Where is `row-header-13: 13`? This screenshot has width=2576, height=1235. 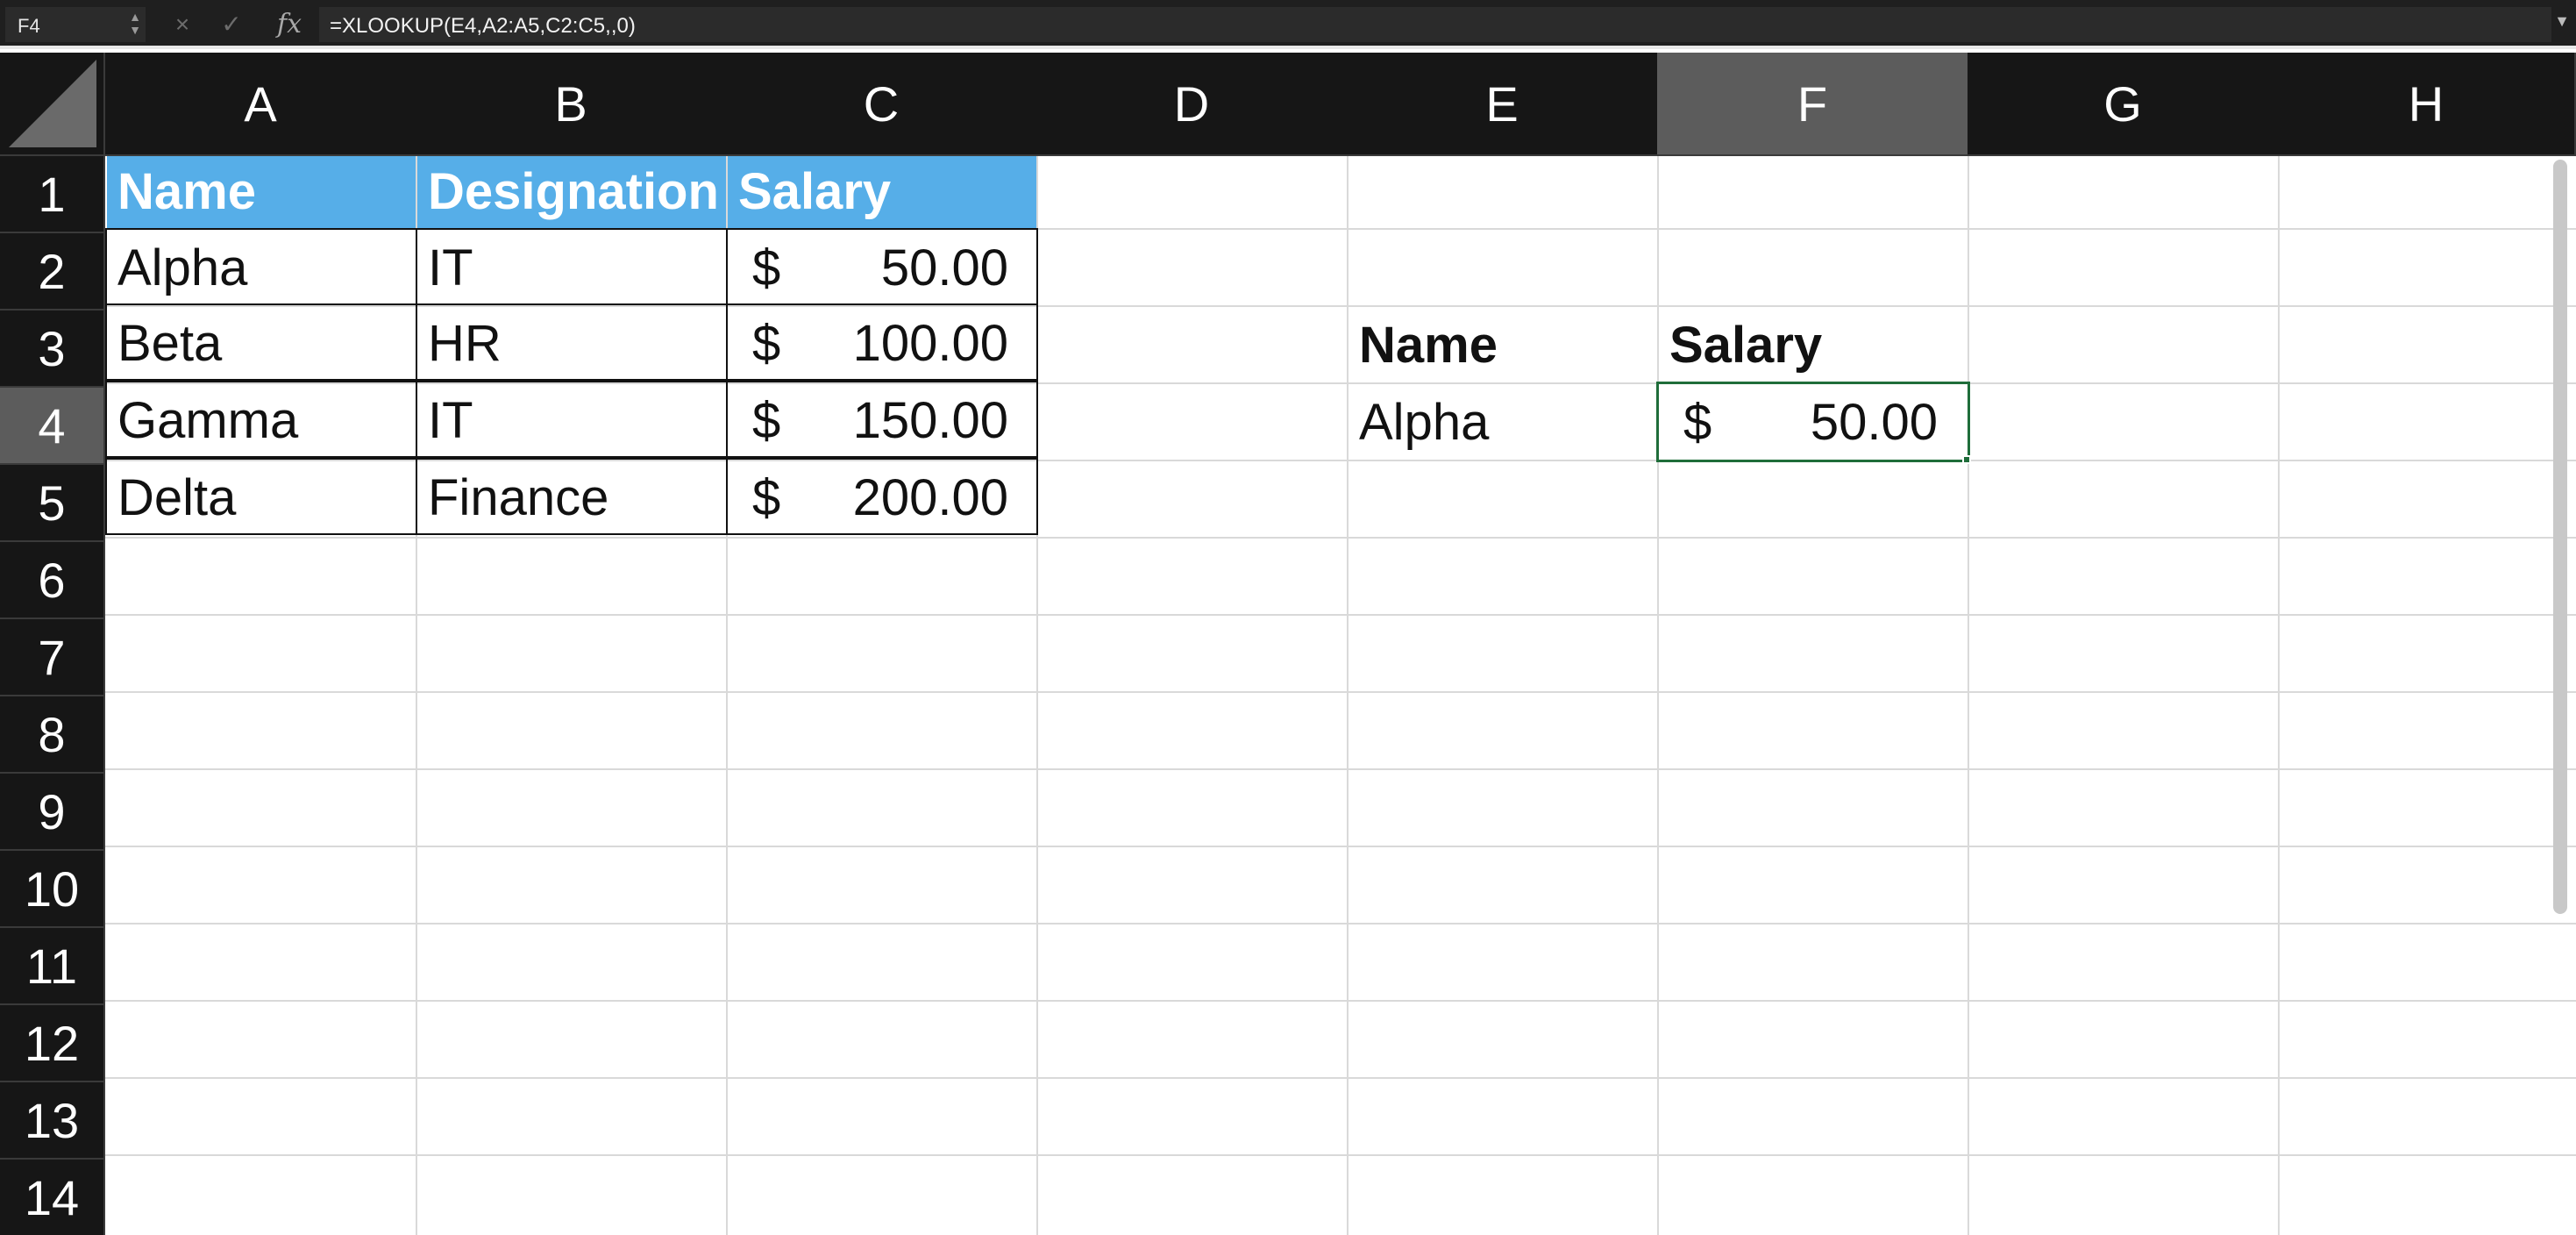 row-header-13: 13 is located at coordinates (52, 1121).